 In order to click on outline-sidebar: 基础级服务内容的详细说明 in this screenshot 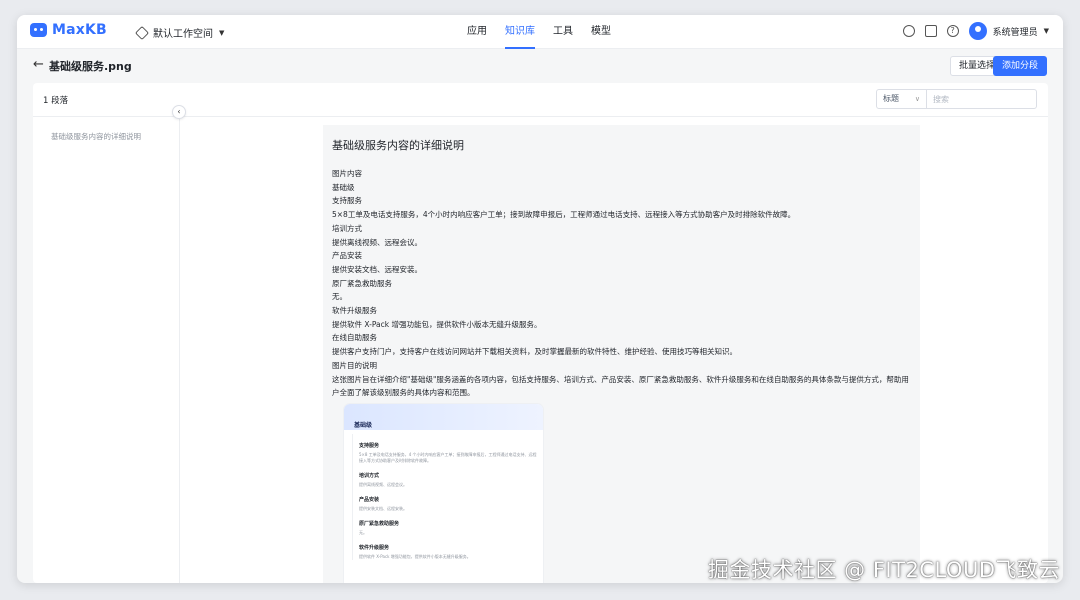, I will do `click(106, 350)`.